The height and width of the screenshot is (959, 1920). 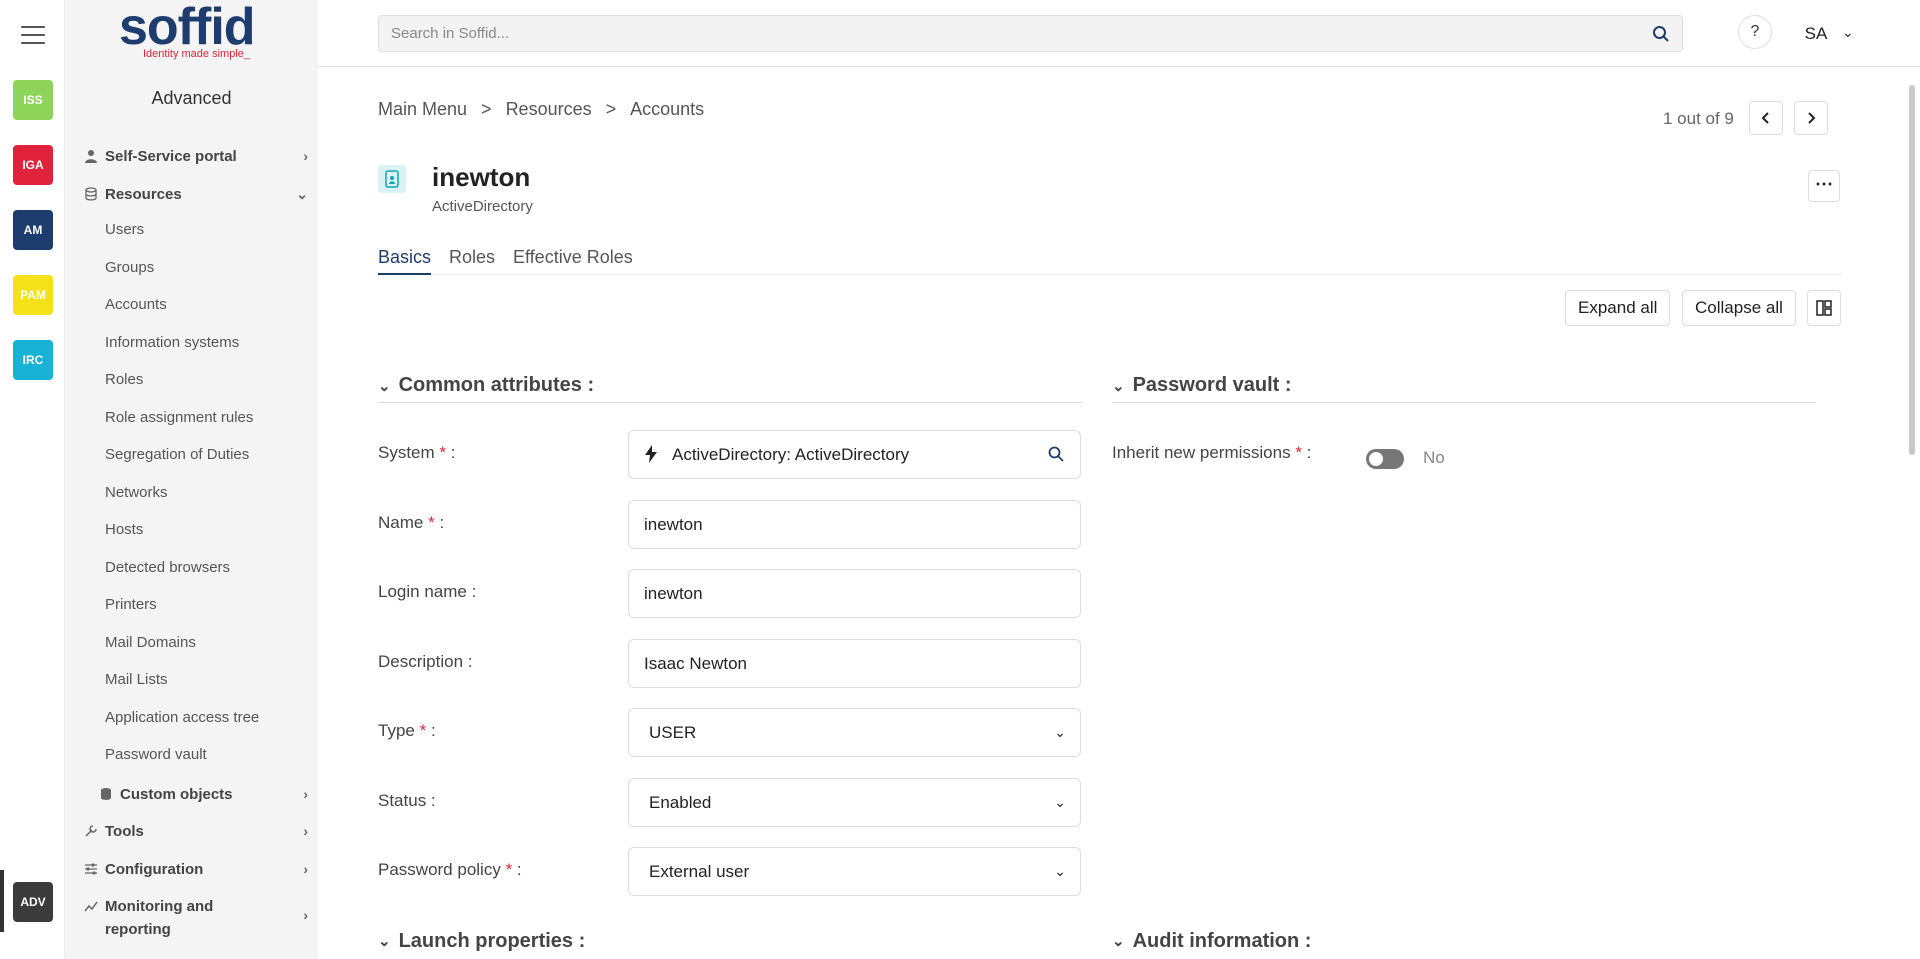 I want to click on sidebar-group-label: Resources, so click(x=143, y=194).